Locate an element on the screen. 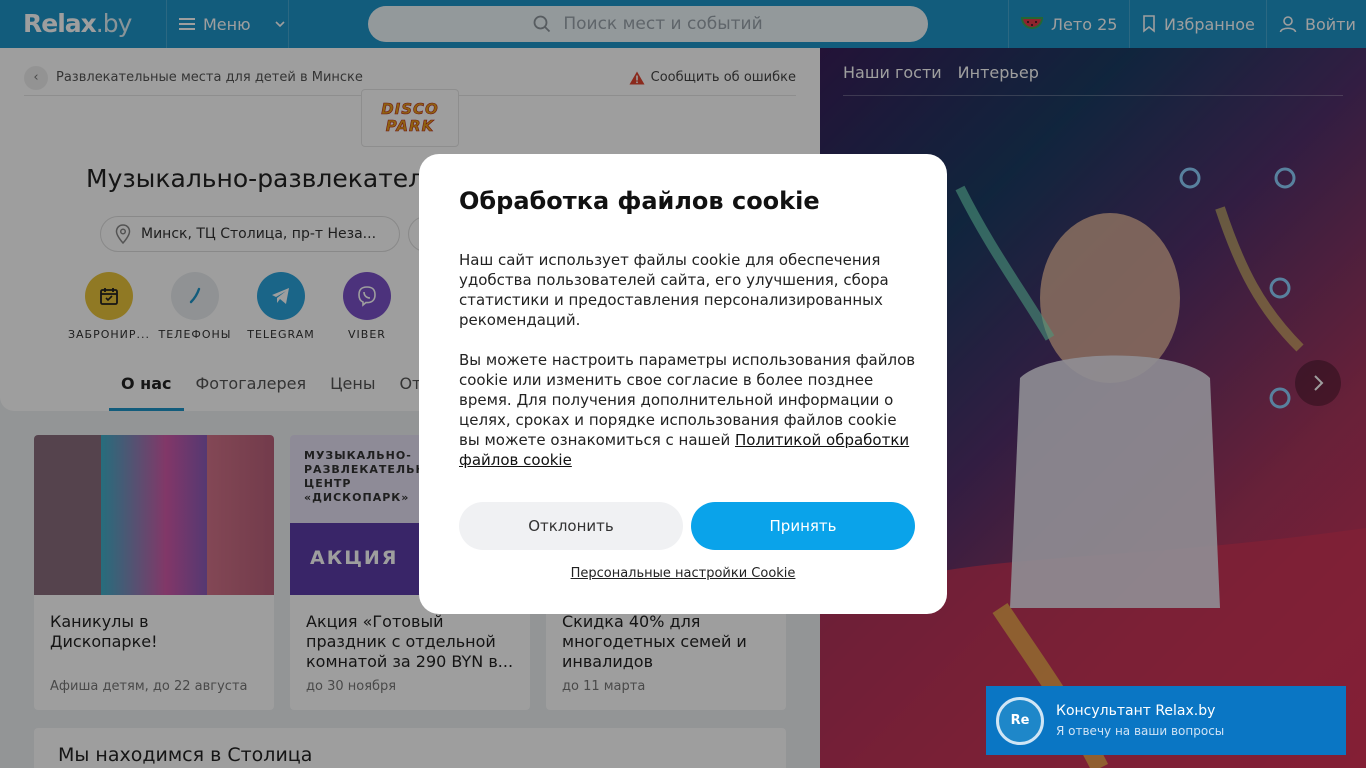 The width and height of the screenshot is (1366, 768). chat-name: Консультант Relax.by is located at coordinates (1136, 711).